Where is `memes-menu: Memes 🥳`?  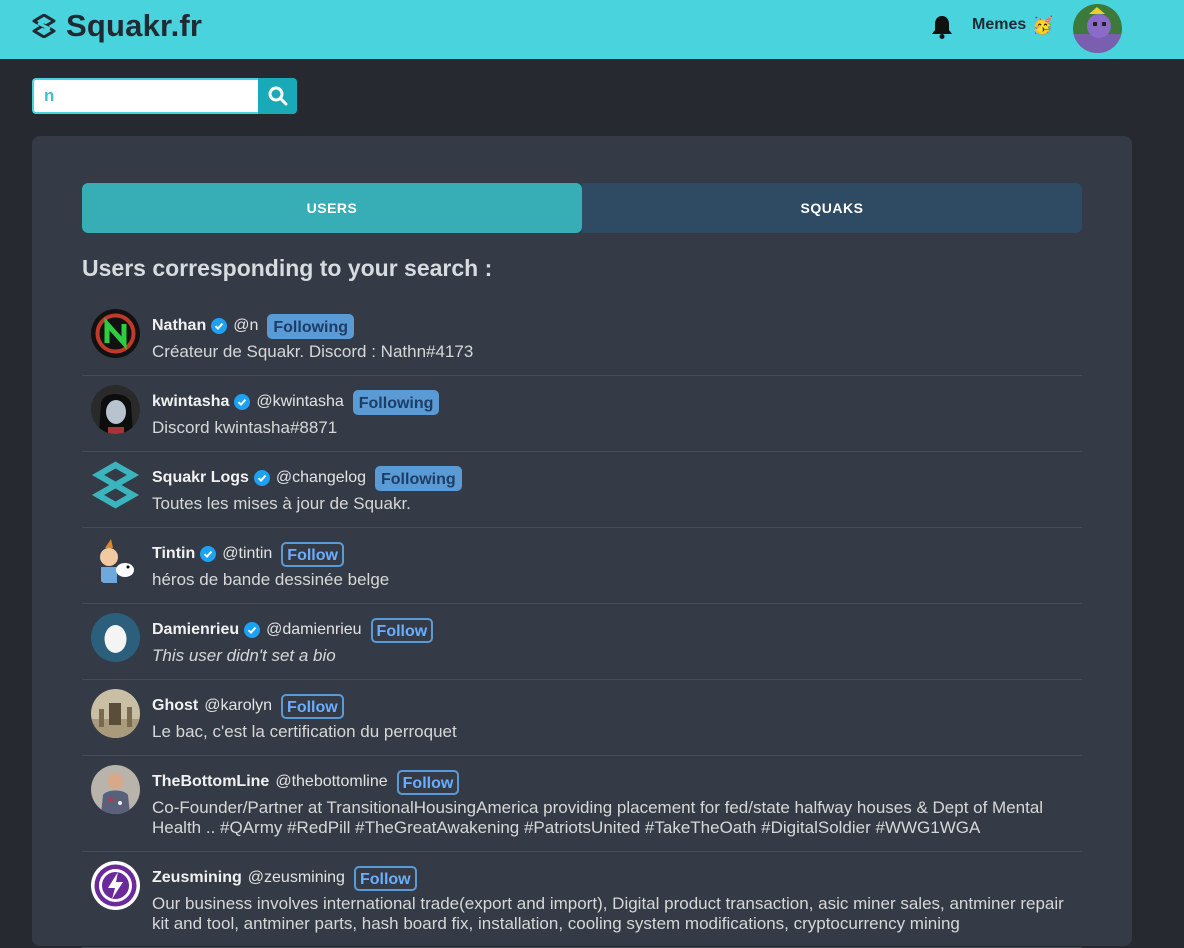
memes-menu: Memes 🥳 is located at coordinates (1012, 25).